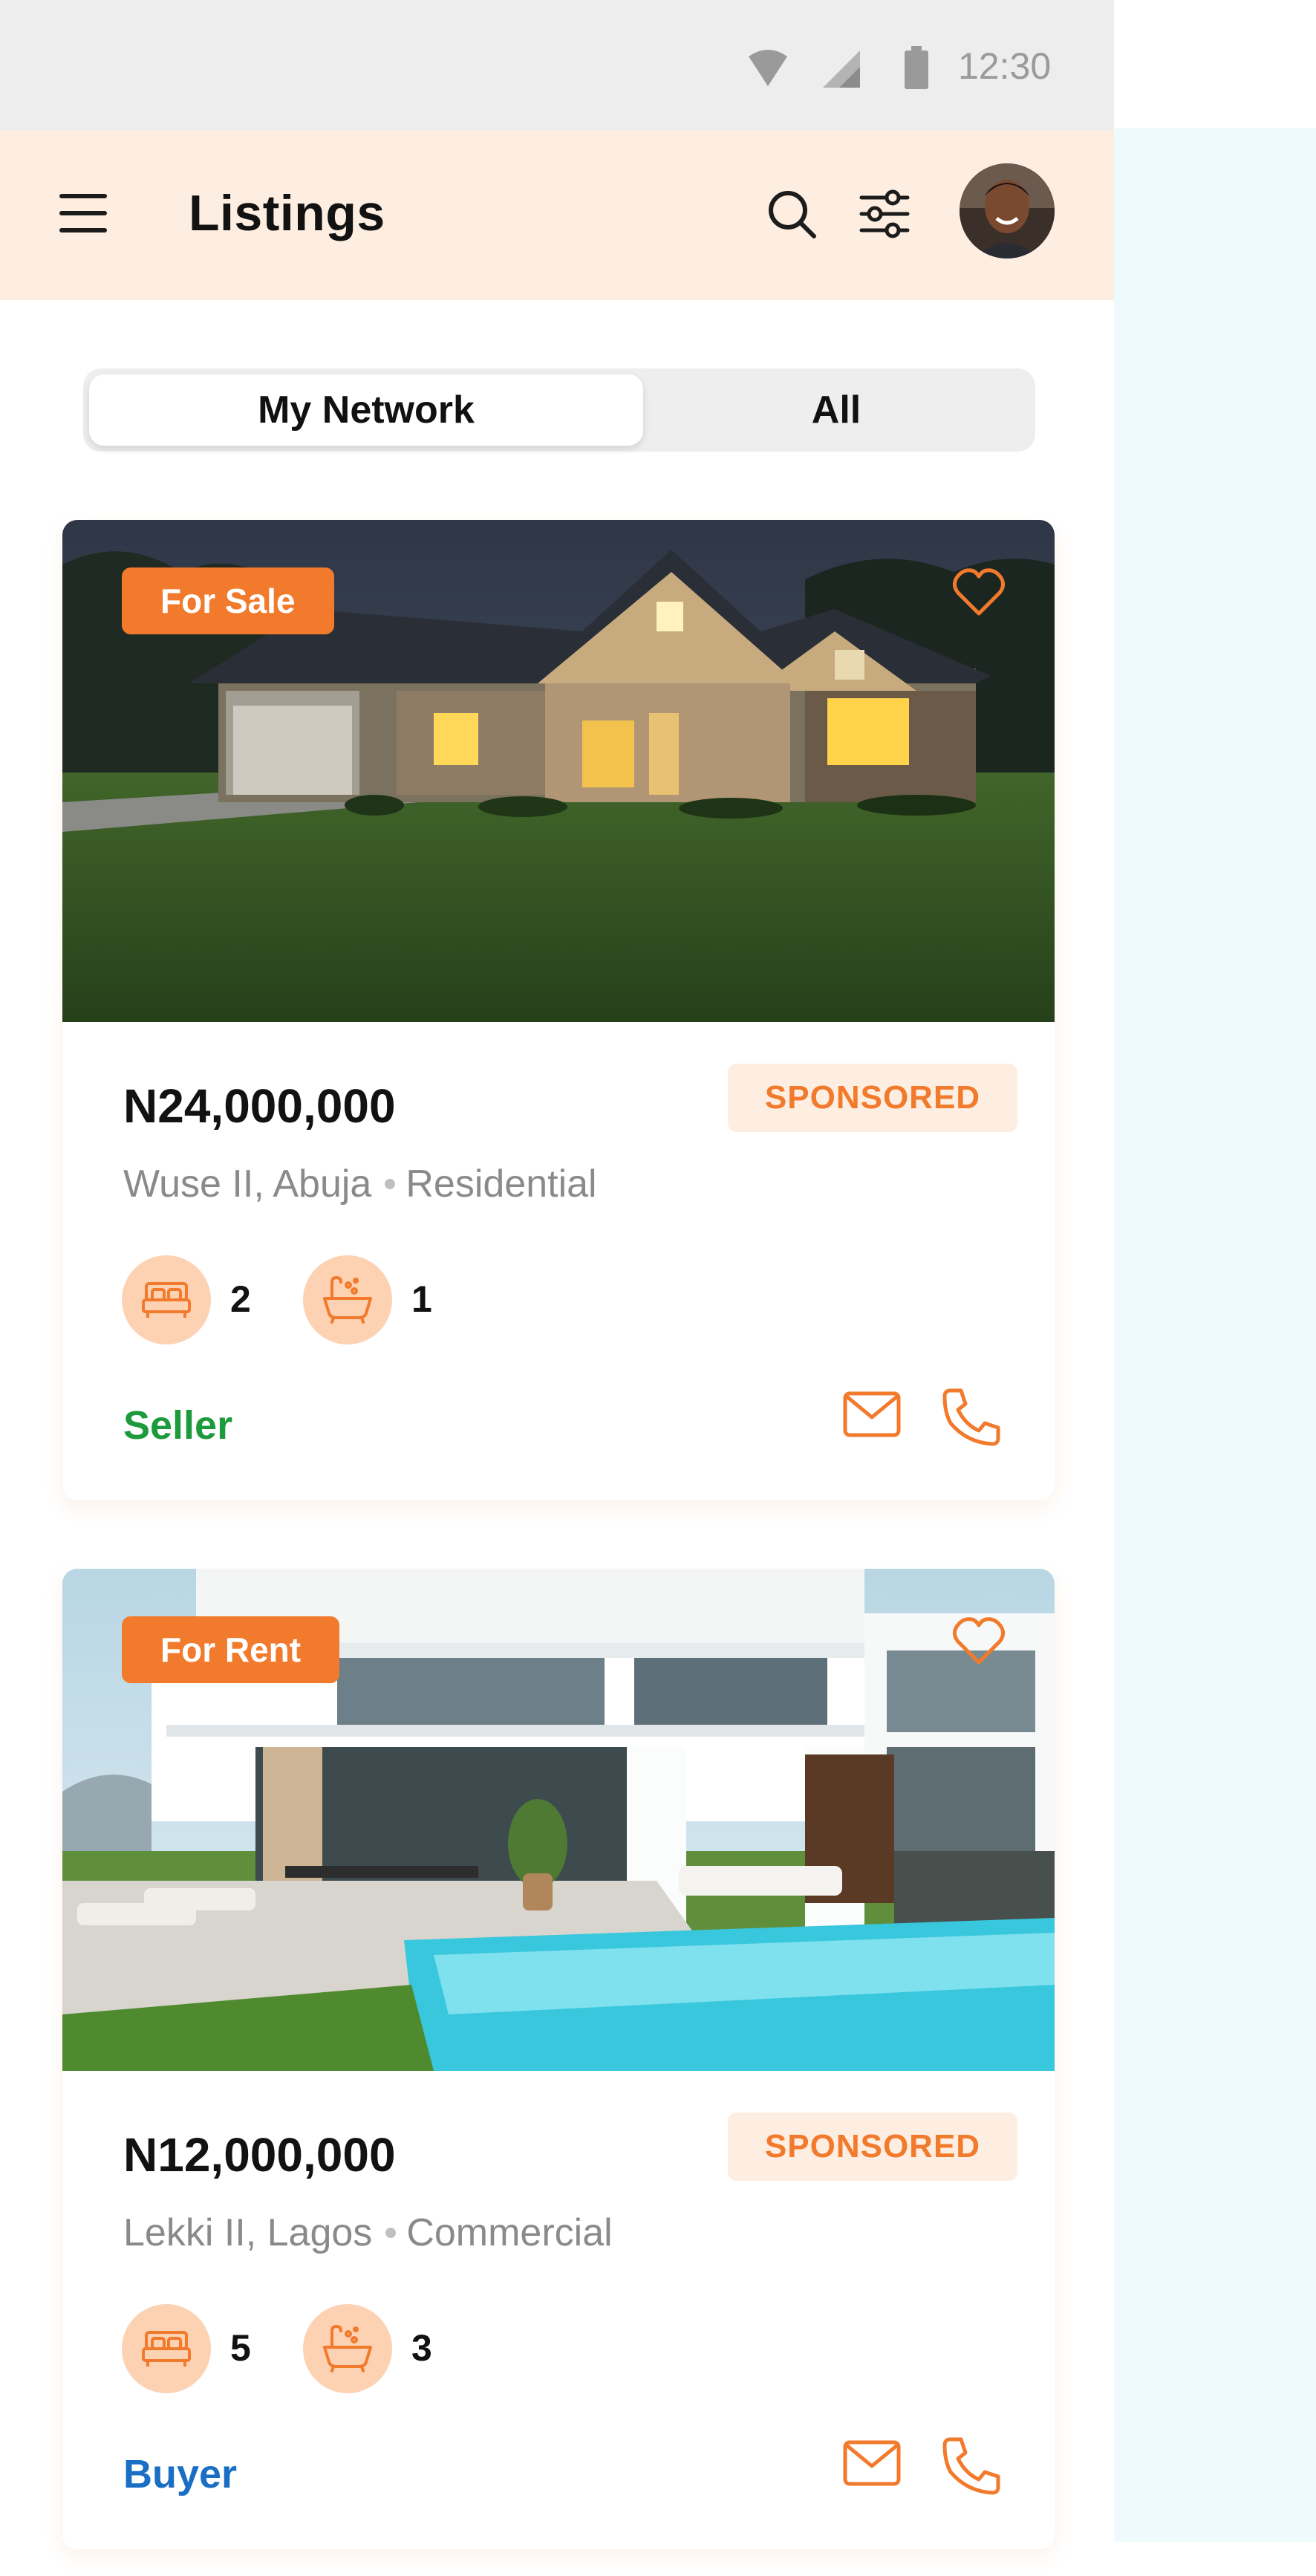  Describe the element at coordinates (178, 1425) in the screenshot. I see `listing-role: Seller` at that location.